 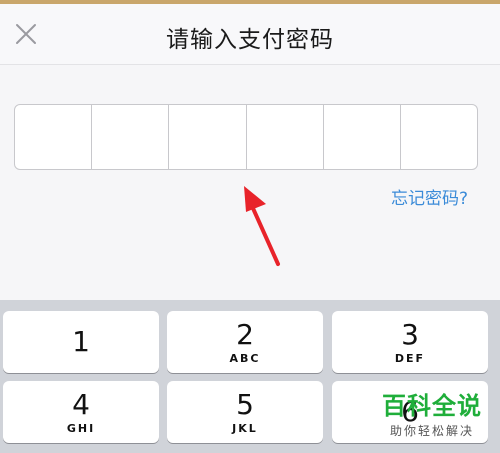 I want to click on key-letters: JKL, so click(x=245, y=428).